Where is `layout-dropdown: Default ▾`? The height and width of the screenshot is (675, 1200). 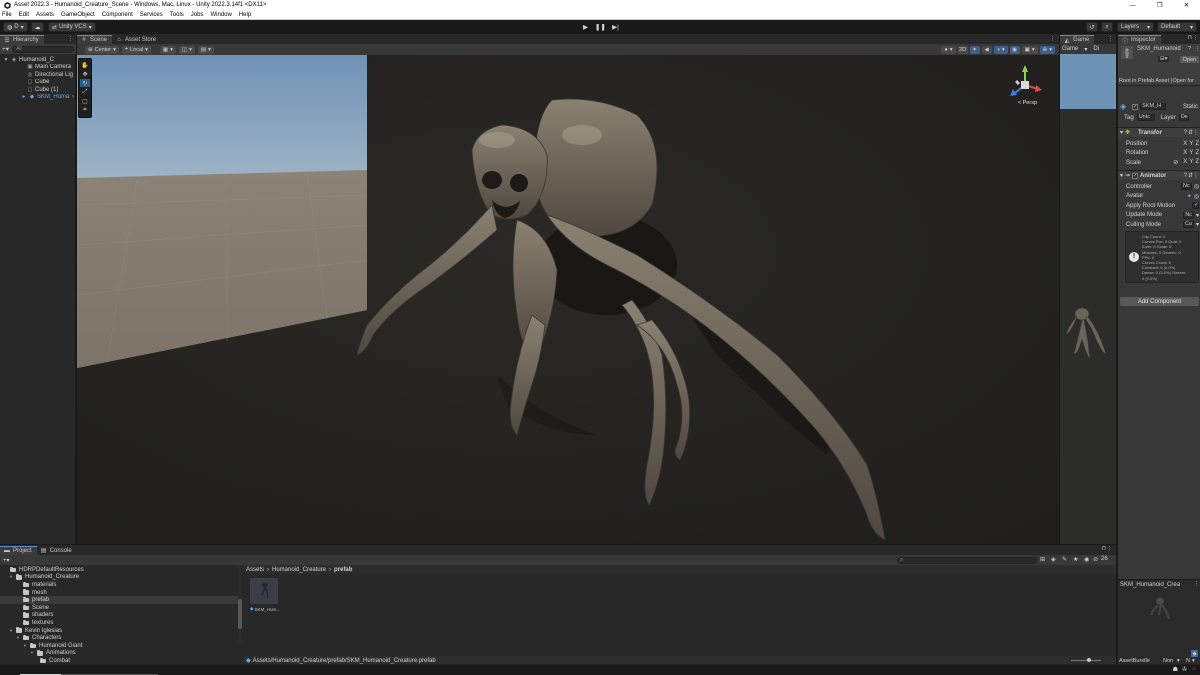
layout-dropdown: Default ▾ is located at coordinates (1177, 27).